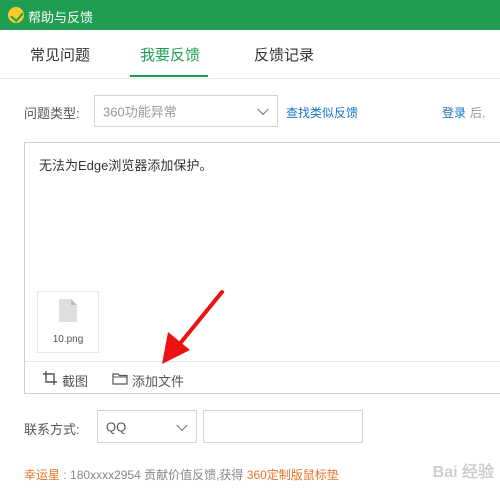 The image size is (500, 500). I want to click on attachment-thumbnail: 10.png, so click(68, 322).